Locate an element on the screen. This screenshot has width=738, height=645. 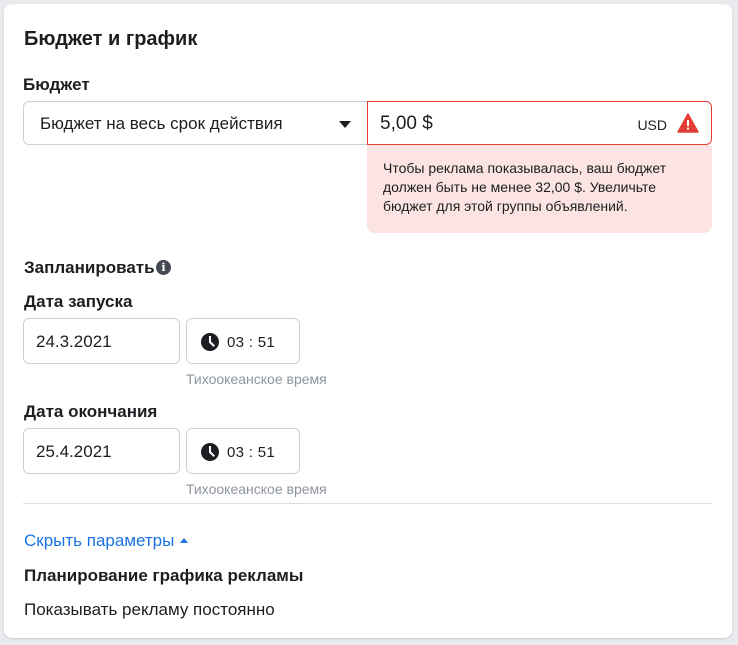
ad-scheduling-title: Планирование графика рекламы is located at coordinates (164, 575).